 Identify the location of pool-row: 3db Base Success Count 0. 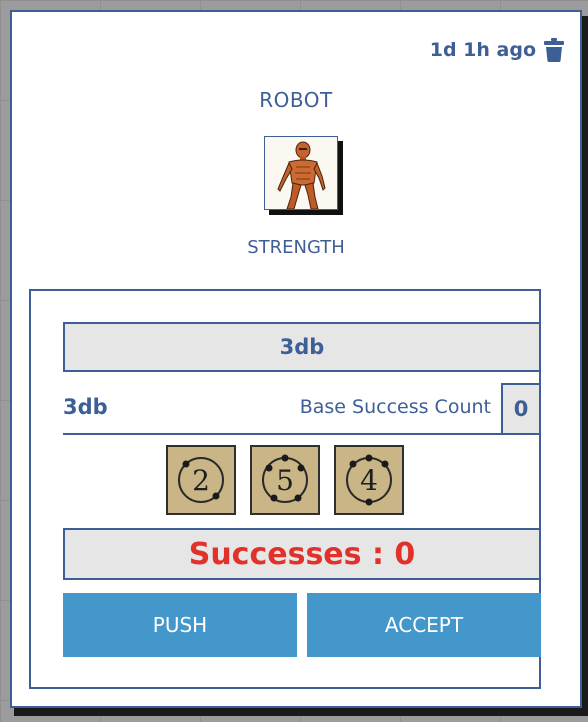
(302, 409).